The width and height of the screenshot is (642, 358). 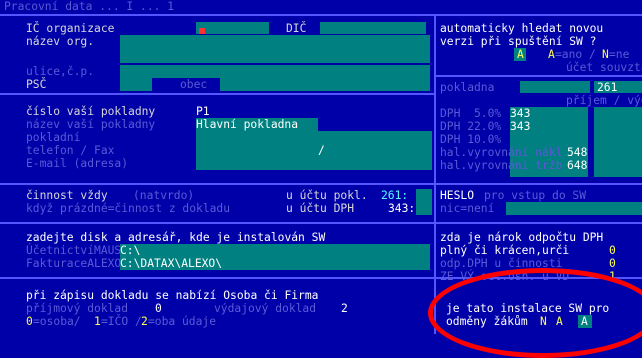 What do you see at coordinates (60, 41) in the screenshot?
I see `org-name-label: název org.` at bounding box center [60, 41].